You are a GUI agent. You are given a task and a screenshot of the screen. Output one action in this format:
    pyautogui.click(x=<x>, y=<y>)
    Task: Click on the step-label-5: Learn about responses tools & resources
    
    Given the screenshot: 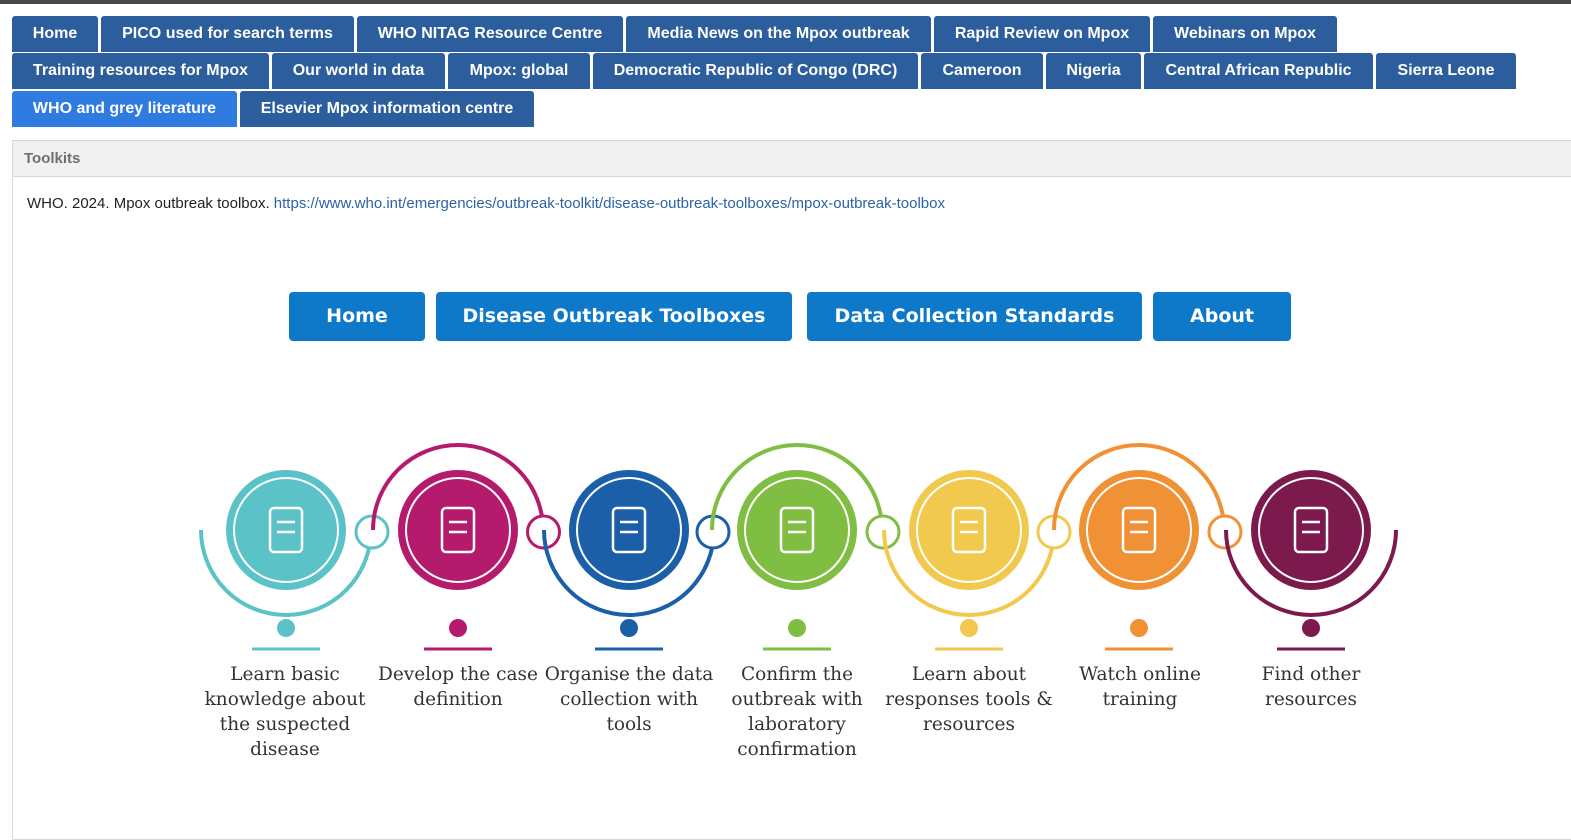 What is the action you would take?
    pyautogui.click(x=969, y=699)
    